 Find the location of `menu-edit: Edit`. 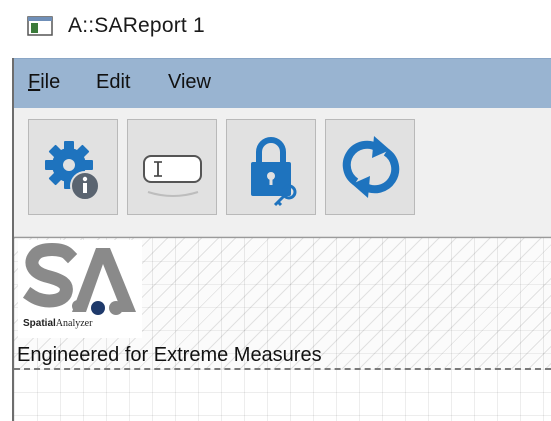

menu-edit: Edit is located at coordinates (113, 82).